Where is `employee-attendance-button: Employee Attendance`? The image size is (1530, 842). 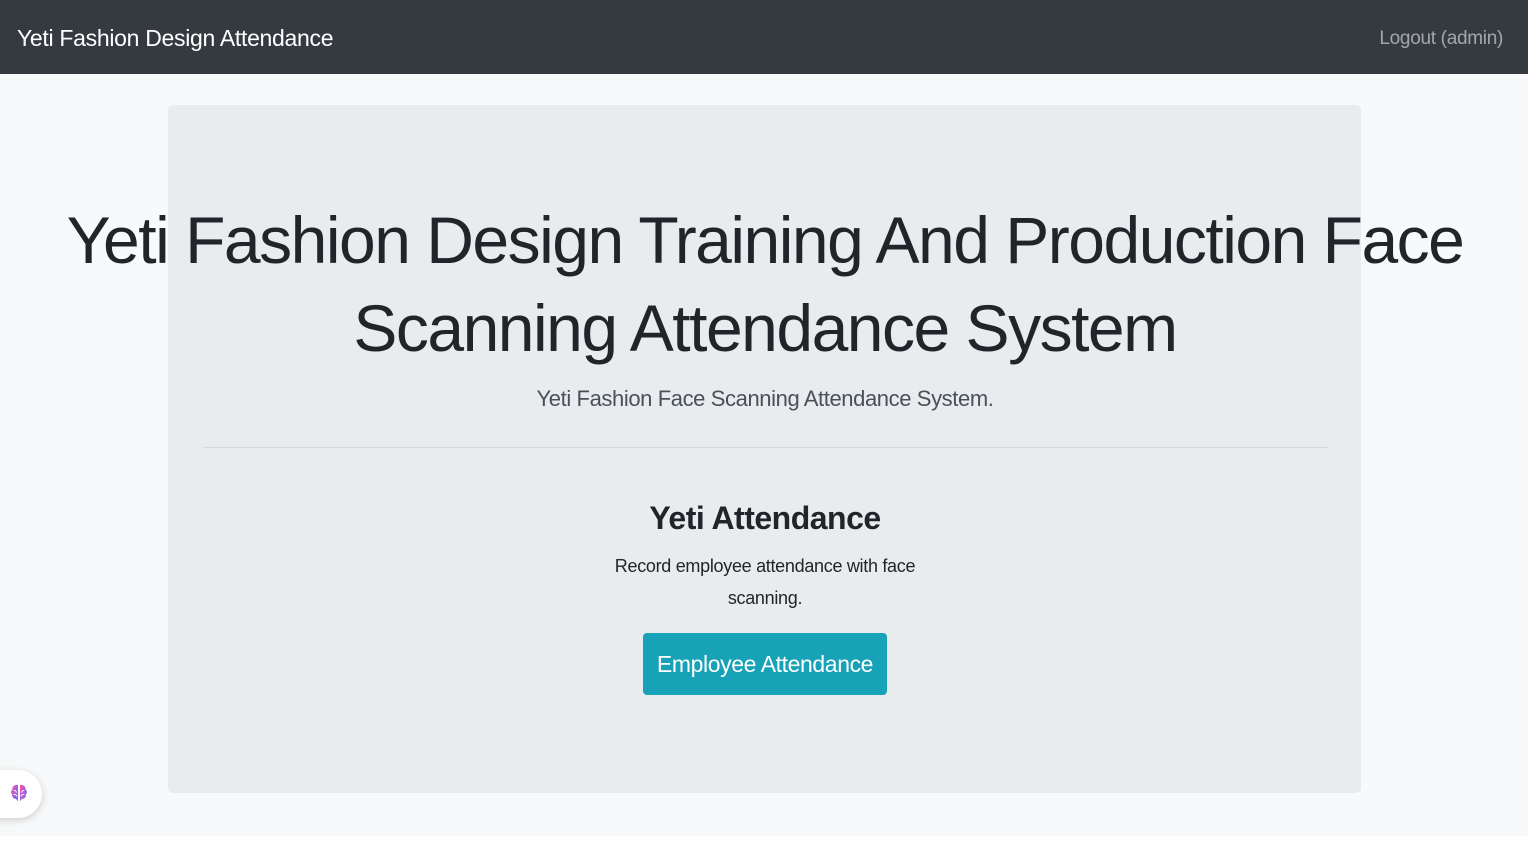
employee-attendance-button: Employee Attendance is located at coordinates (765, 664).